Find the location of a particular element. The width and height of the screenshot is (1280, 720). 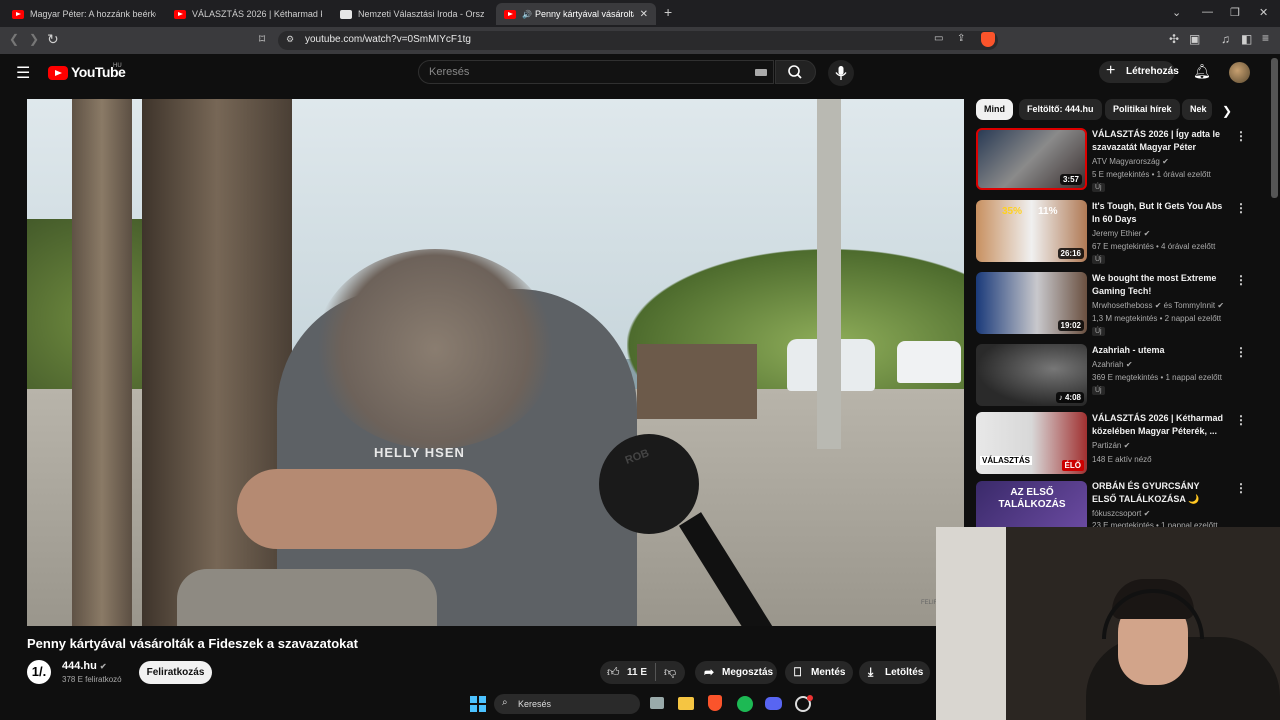

video-thumbnail: AZ ELSŐ TALÁLKOZÁS is located at coordinates (1031, 504).